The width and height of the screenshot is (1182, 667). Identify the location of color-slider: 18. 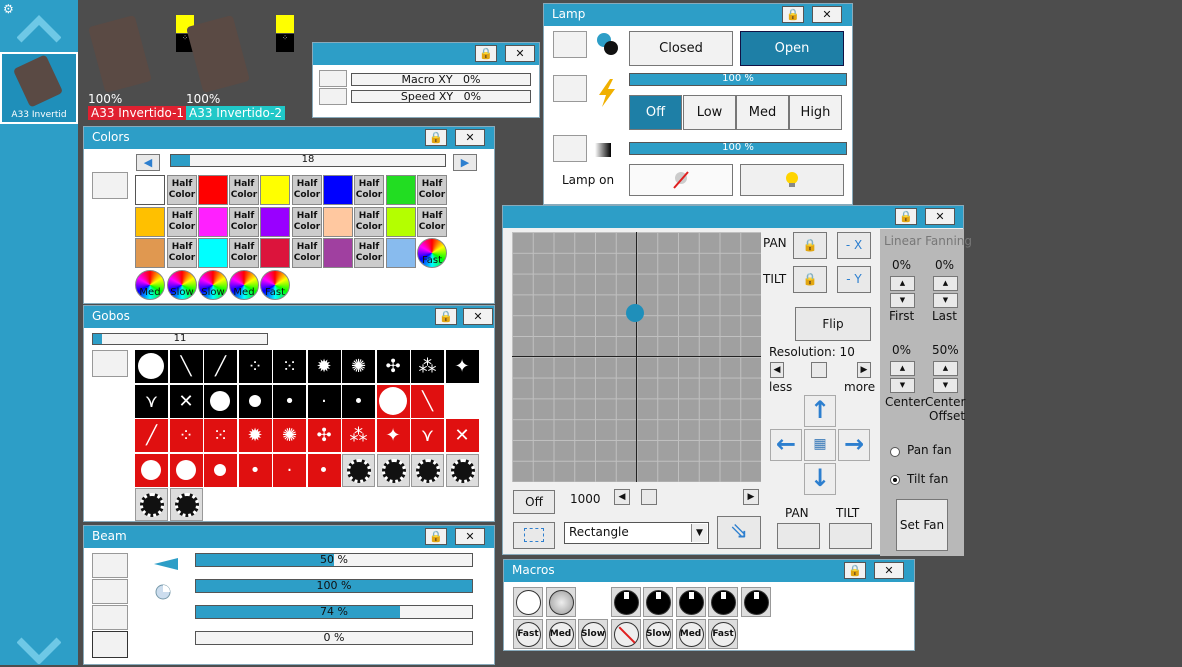
(308, 160).